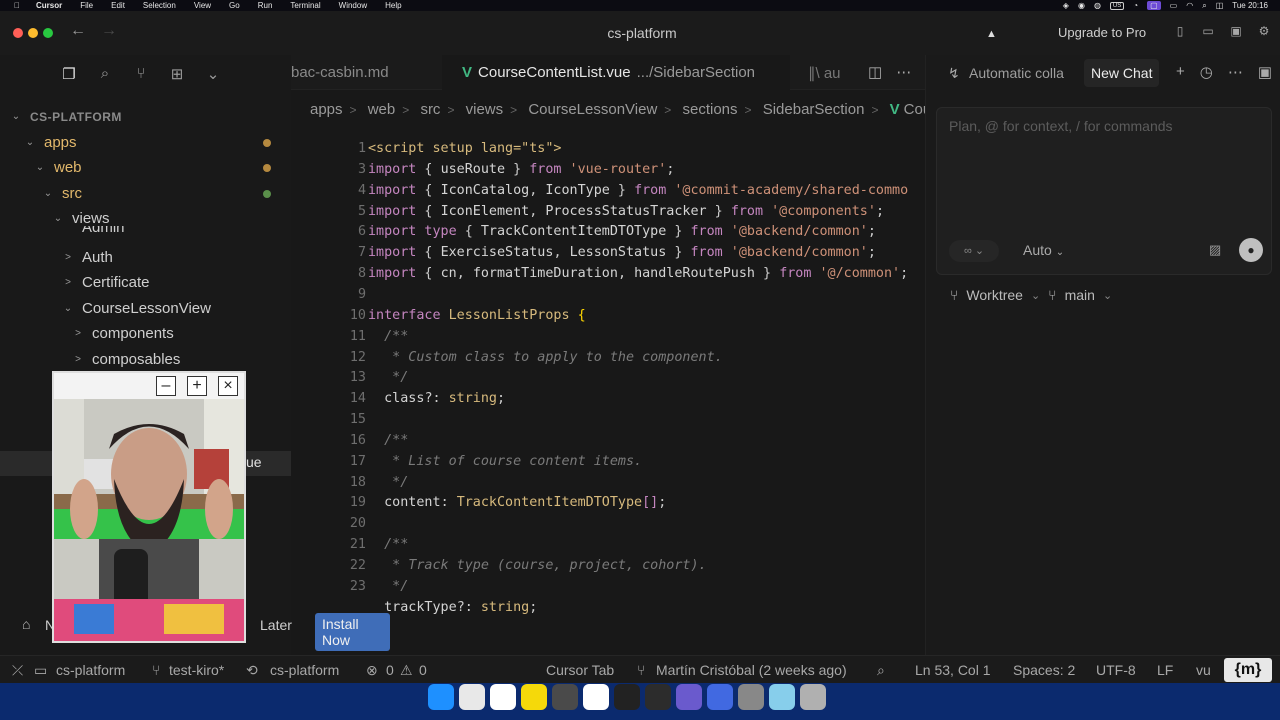 The width and height of the screenshot is (1280, 720). I want to click on terminal-icon, so click(627, 697).